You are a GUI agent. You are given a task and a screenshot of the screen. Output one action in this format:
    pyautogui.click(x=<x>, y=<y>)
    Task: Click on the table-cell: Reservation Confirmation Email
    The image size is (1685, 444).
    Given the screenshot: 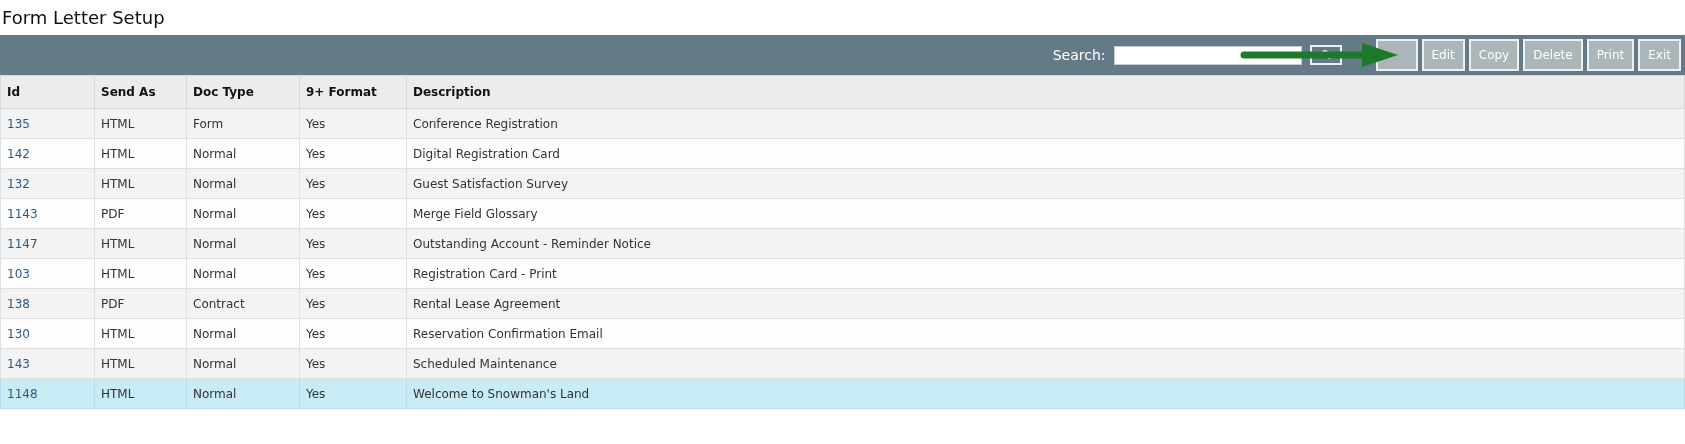 What is the action you would take?
    pyautogui.click(x=1045, y=333)
    